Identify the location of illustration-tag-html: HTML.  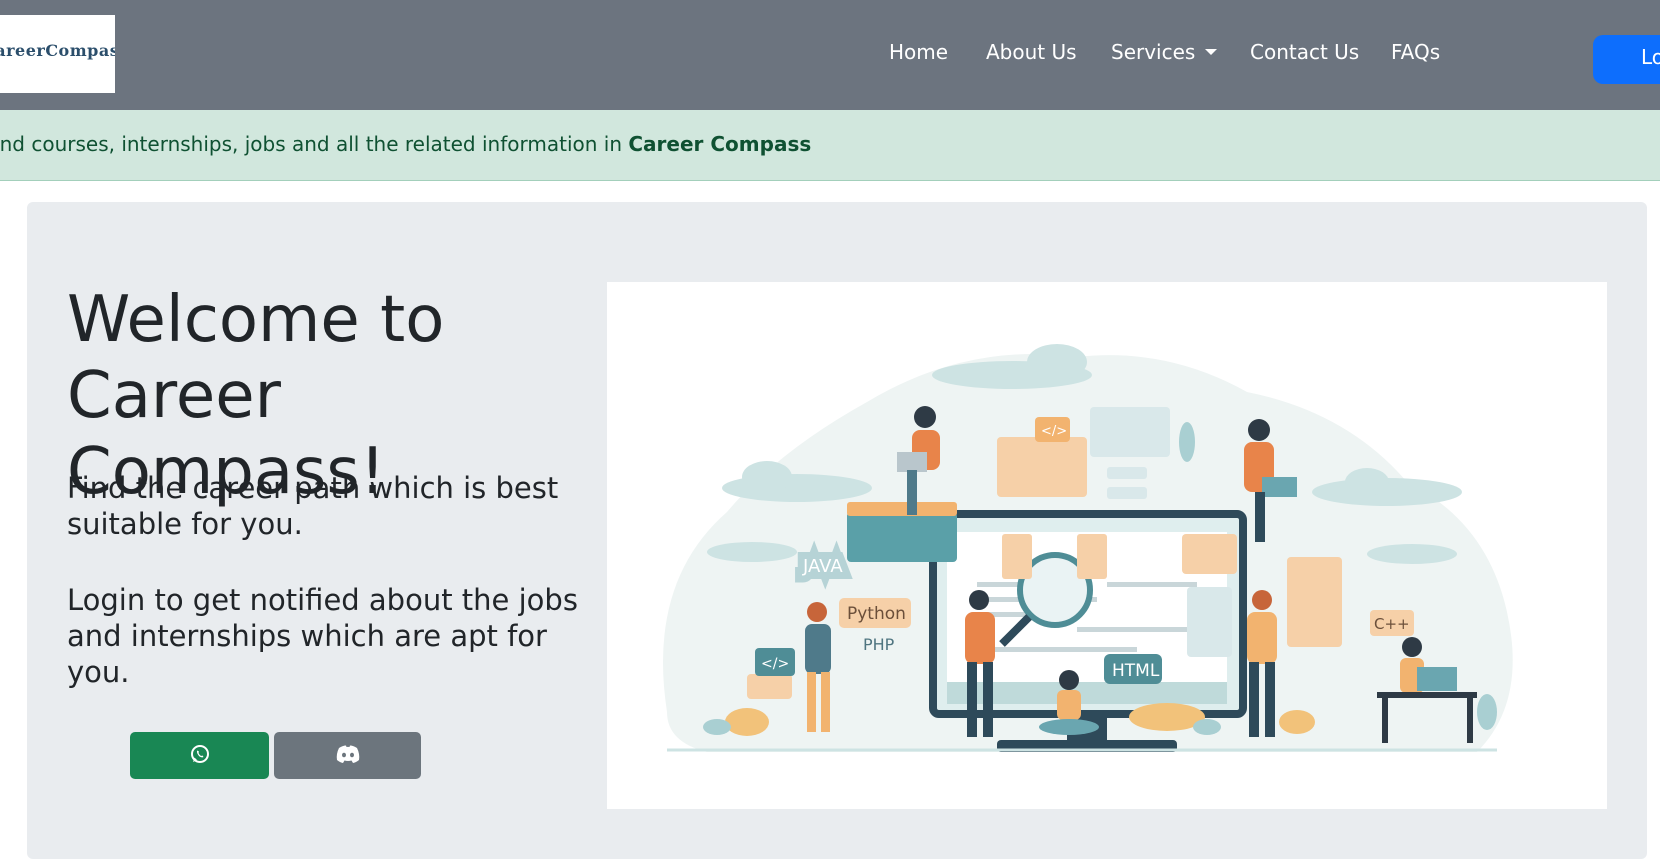
(1136, 671).